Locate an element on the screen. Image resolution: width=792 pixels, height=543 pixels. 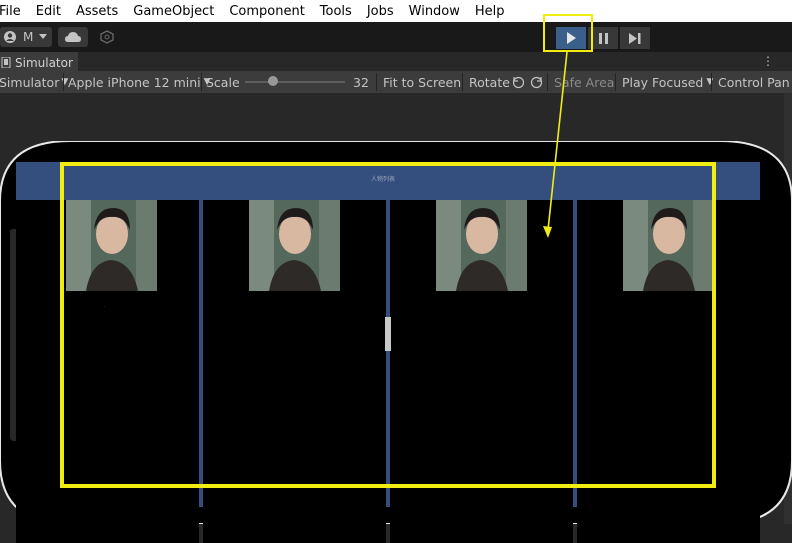
play-focused-dropdown: Play Focused ▼ is located at coordinates (667, 82).